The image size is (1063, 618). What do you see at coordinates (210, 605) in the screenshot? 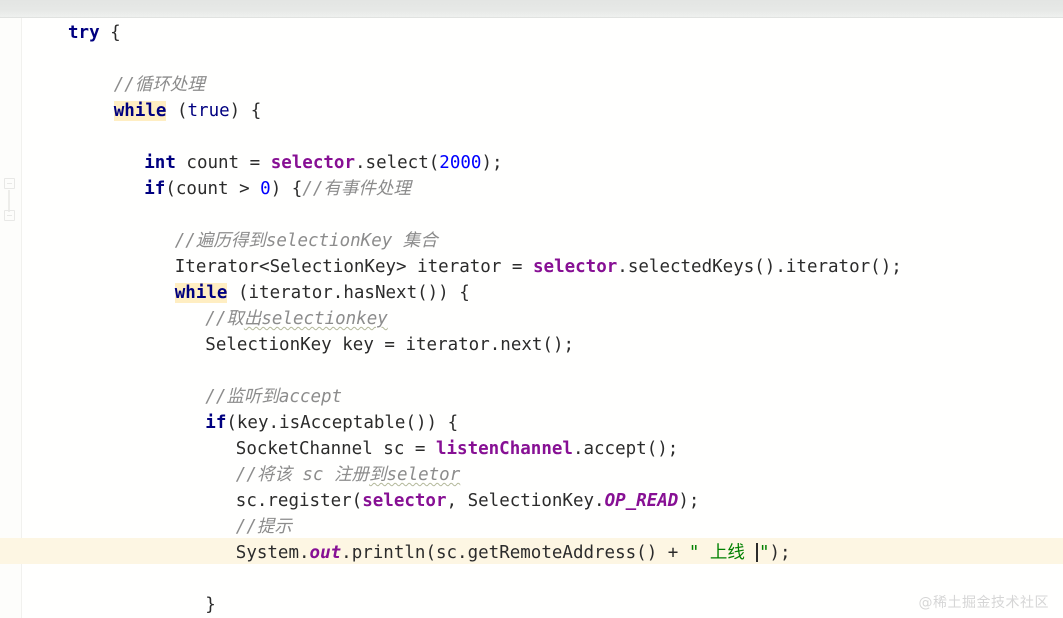
I see `code-token-plain: }` at bounding box center [210, 605].